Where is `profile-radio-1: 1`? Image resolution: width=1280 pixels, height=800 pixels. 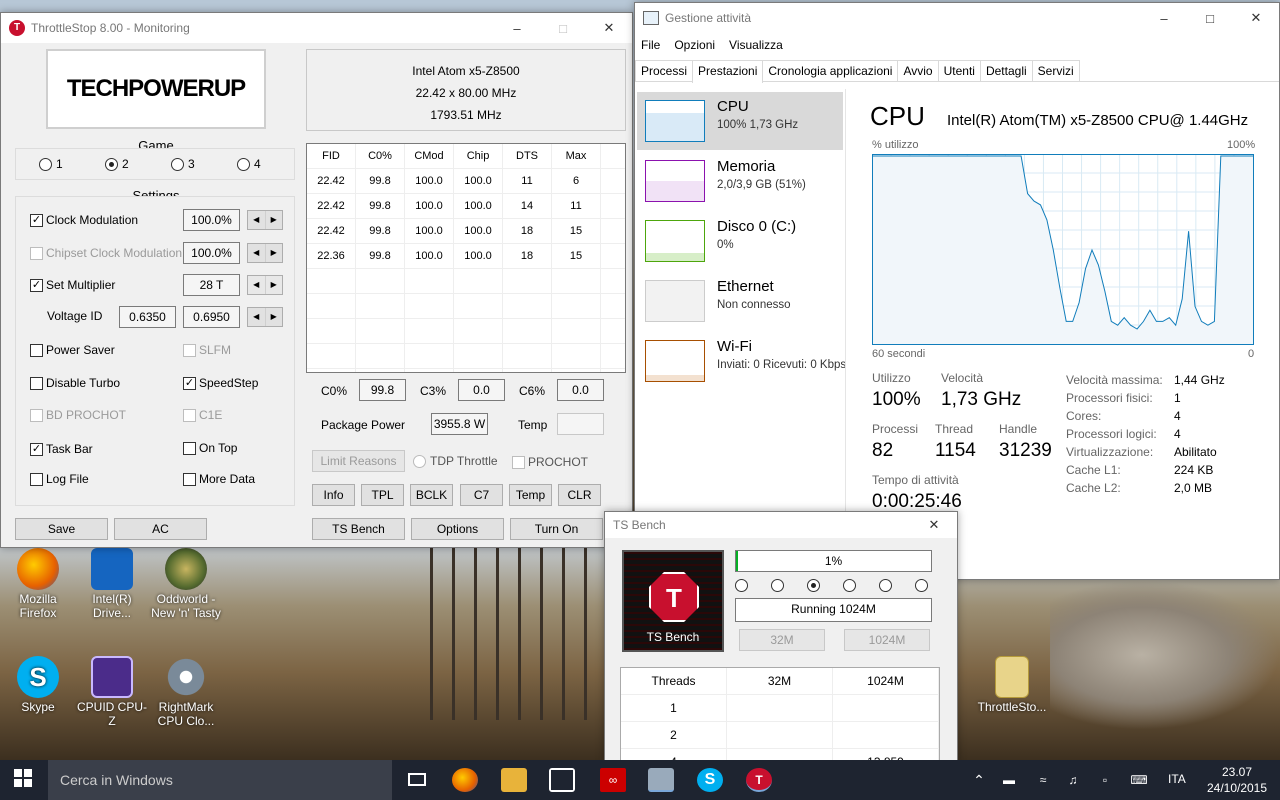
profile-radio-1: 1 is located at coordinates (51, 164).